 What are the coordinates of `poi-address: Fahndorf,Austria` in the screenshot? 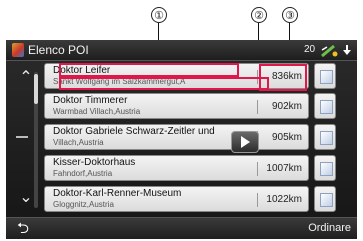 It's located at (83, 173).